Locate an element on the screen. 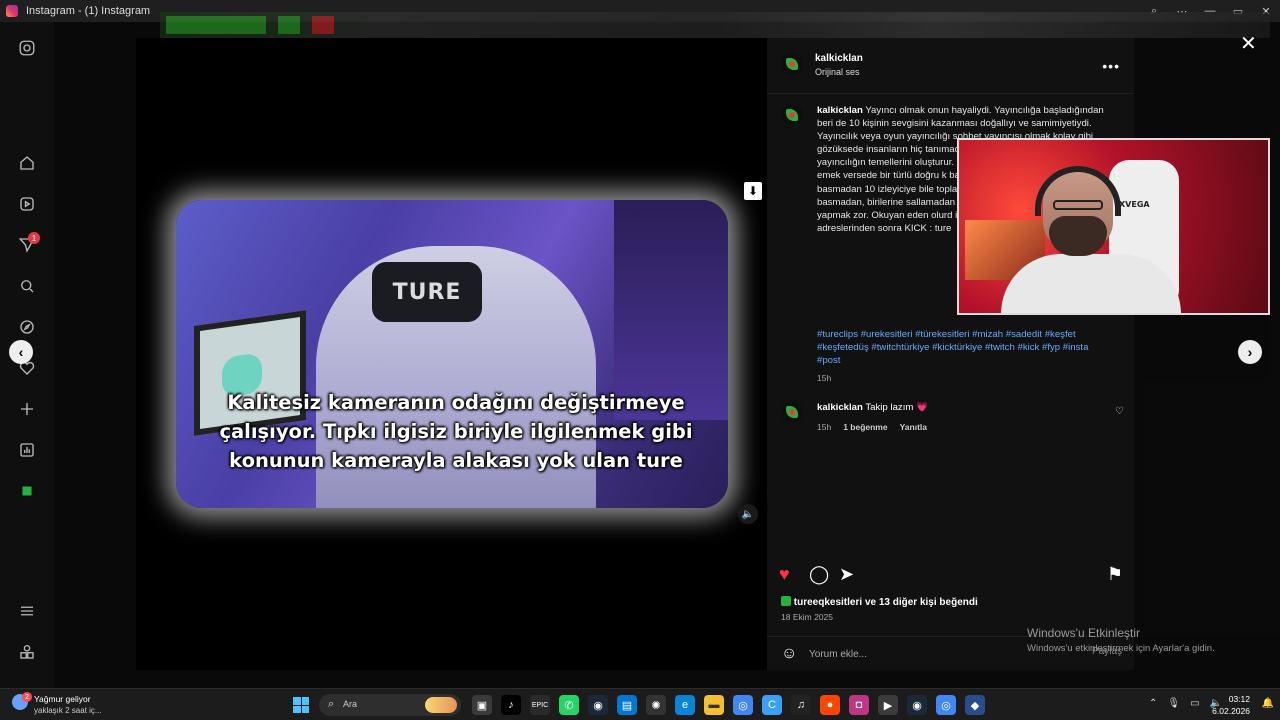 The image size is (1280, 720). caption-author-avatar is located at coordinates (792, 115).